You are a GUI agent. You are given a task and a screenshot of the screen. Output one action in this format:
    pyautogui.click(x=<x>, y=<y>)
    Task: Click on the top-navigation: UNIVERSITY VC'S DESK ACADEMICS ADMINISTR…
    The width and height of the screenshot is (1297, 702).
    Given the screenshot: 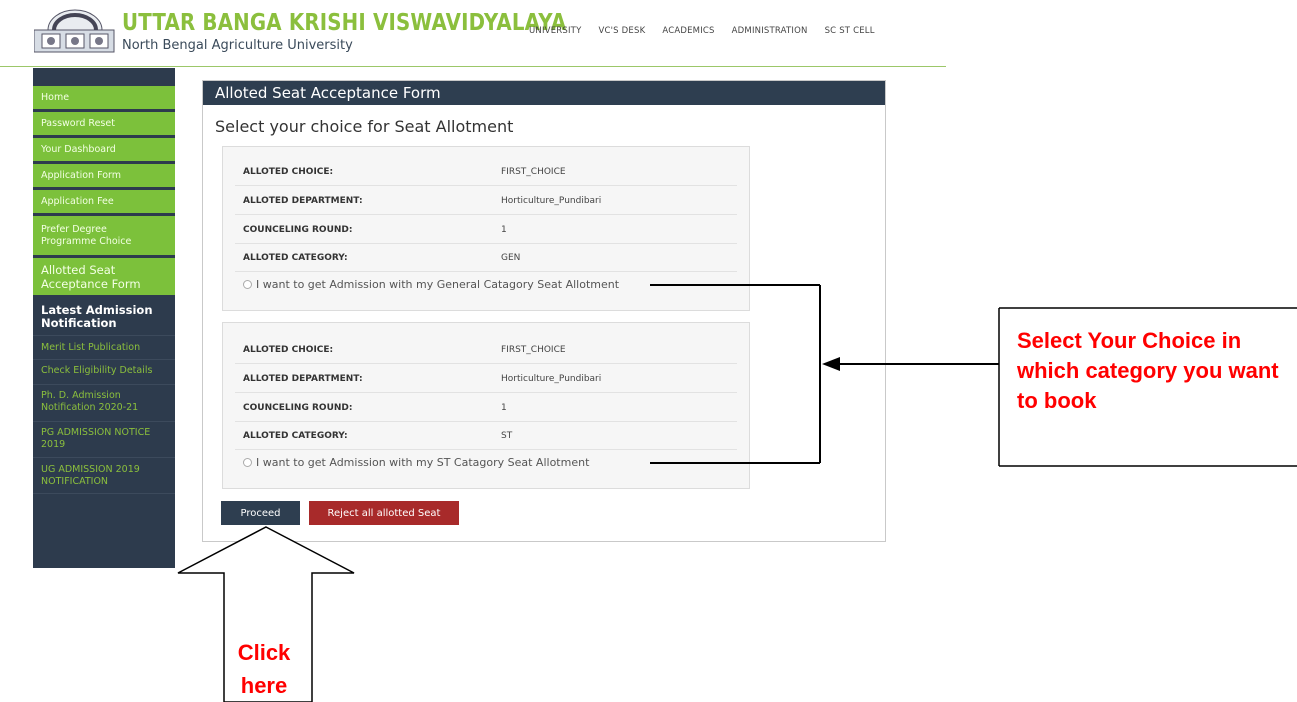 What is the action you would take?
    pyautogui.click(x=702, y=31)
    